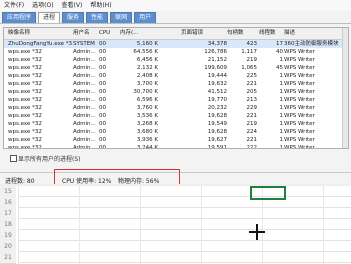  What do you see at coordinates (252, 108) in the screenshot?
I see `table-cell: 229` at bounding box center [252, 108].